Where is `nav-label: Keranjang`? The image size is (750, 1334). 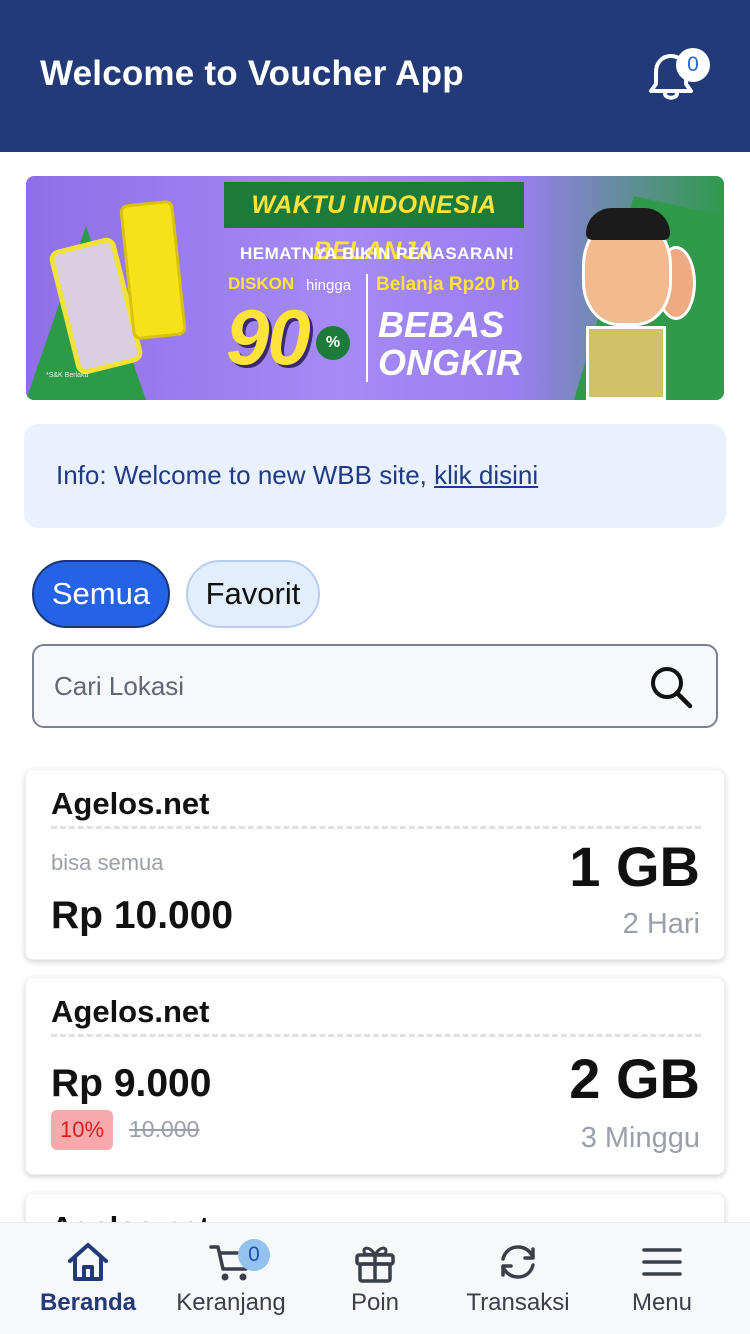 nav-label: Keranjang is located at coordinates (231, 1302).